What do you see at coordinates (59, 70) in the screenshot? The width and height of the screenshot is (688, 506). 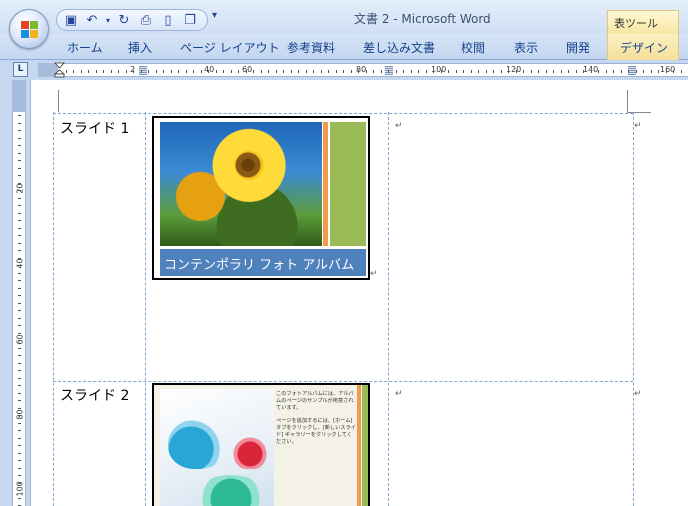 I see `indent-marker-icon` at bounding box center [59, 70].